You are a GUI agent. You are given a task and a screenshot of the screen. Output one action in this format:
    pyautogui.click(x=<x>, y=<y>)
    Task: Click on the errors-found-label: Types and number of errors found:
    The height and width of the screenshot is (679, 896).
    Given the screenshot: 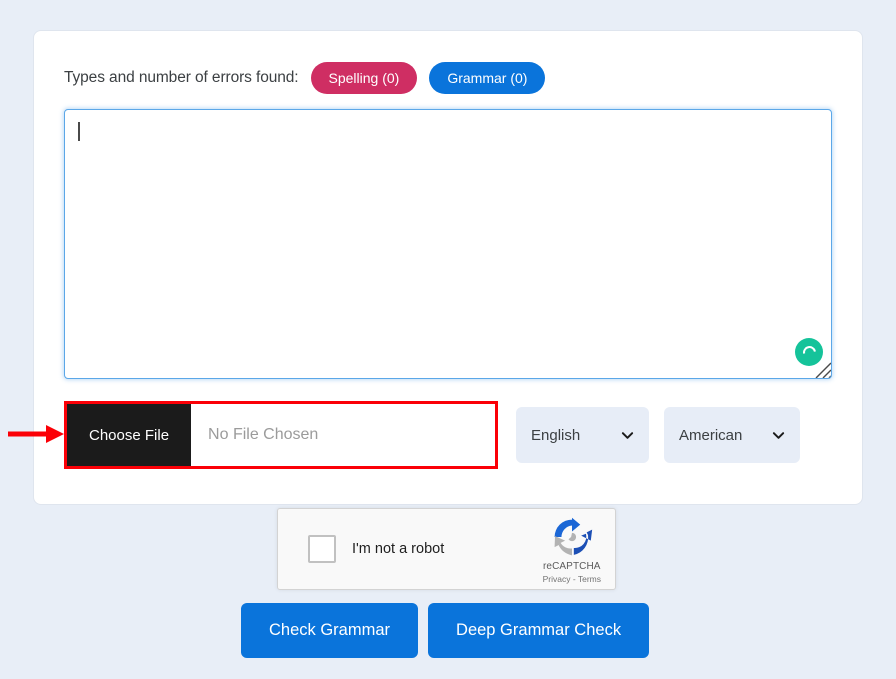 What is the action you would take?
    pyautogui.click(x=181, y=77)
    